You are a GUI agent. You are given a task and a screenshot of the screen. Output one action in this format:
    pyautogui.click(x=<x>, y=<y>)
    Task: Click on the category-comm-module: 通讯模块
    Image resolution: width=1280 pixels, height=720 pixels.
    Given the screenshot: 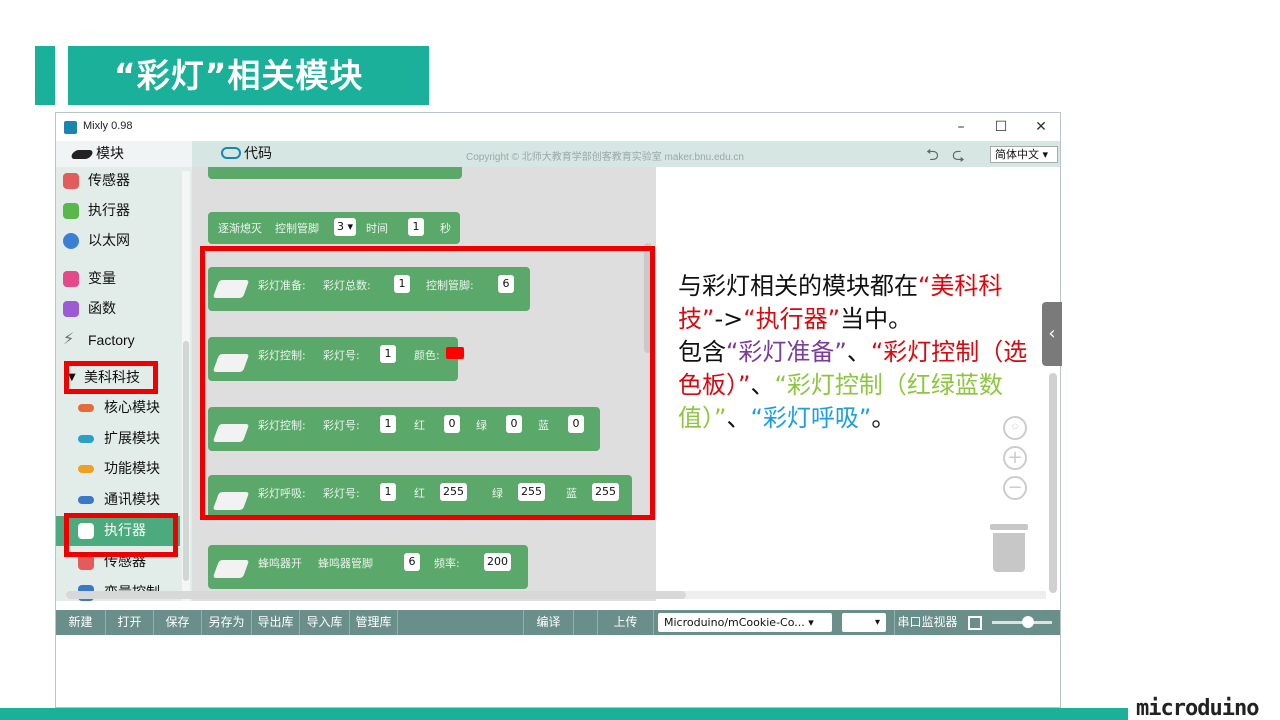 What is the action you would take?
    pyautogui.click(x=118, y=500)
    